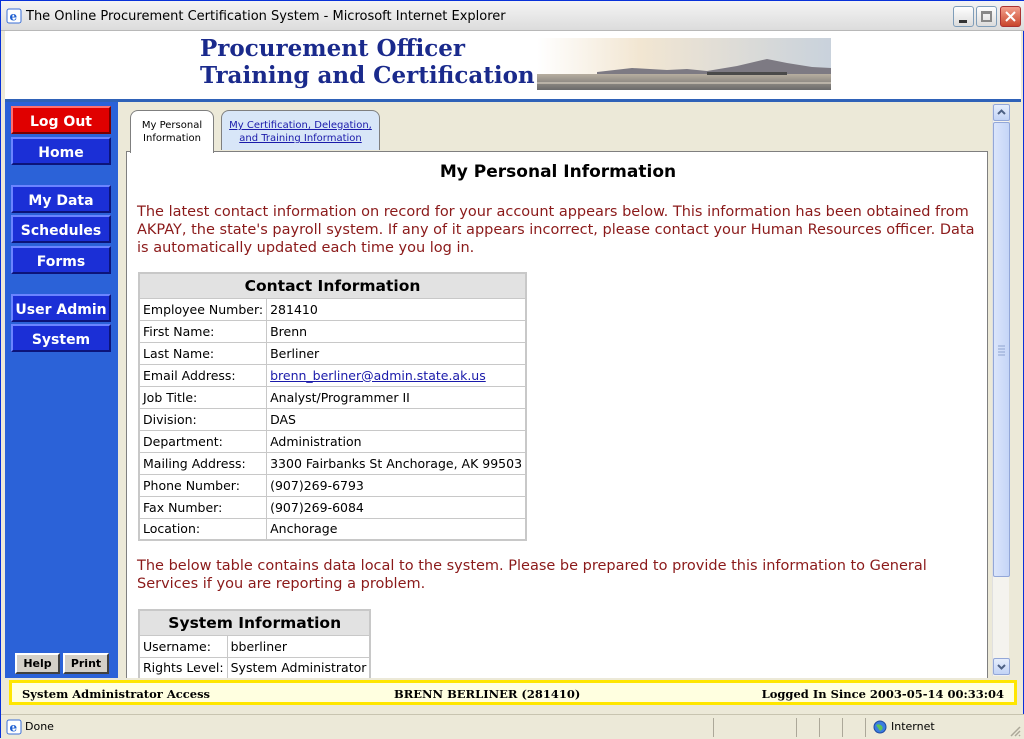 The height and width of the screenshot is (739, 1024). I want to click on close-icon, so click(1010, 16).